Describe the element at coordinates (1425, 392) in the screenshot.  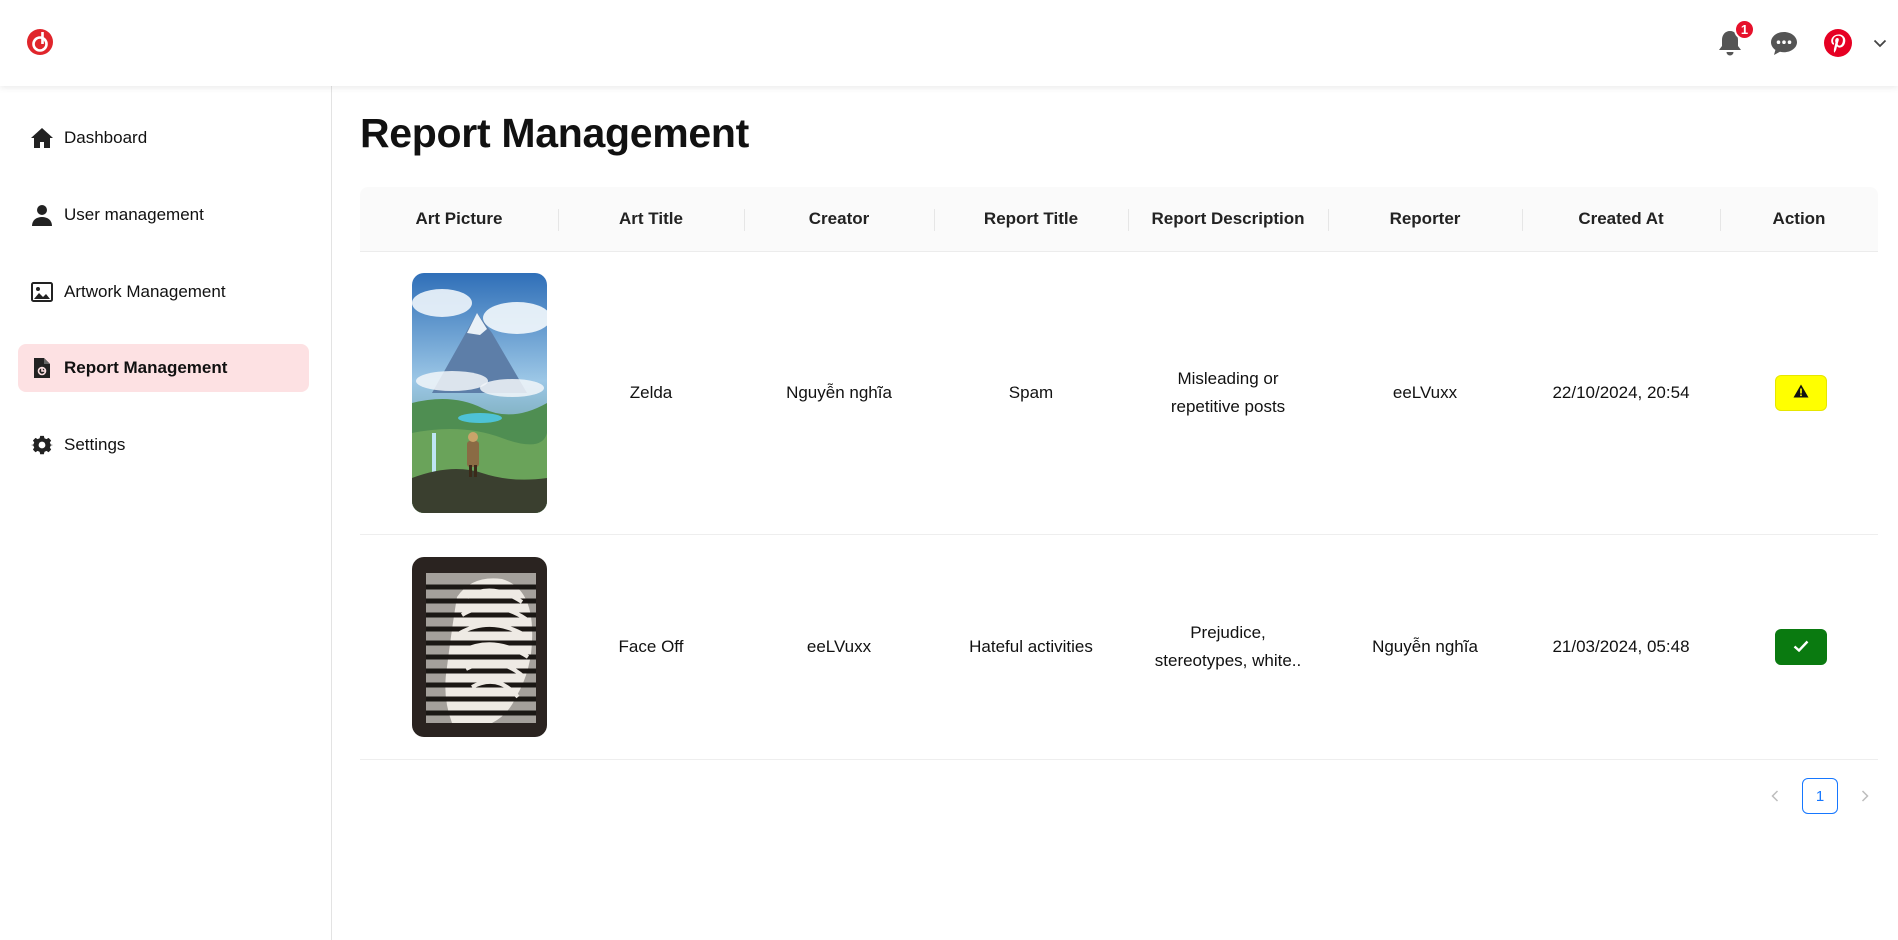
I see `reporter-cell: eeLVuxx` at that location.